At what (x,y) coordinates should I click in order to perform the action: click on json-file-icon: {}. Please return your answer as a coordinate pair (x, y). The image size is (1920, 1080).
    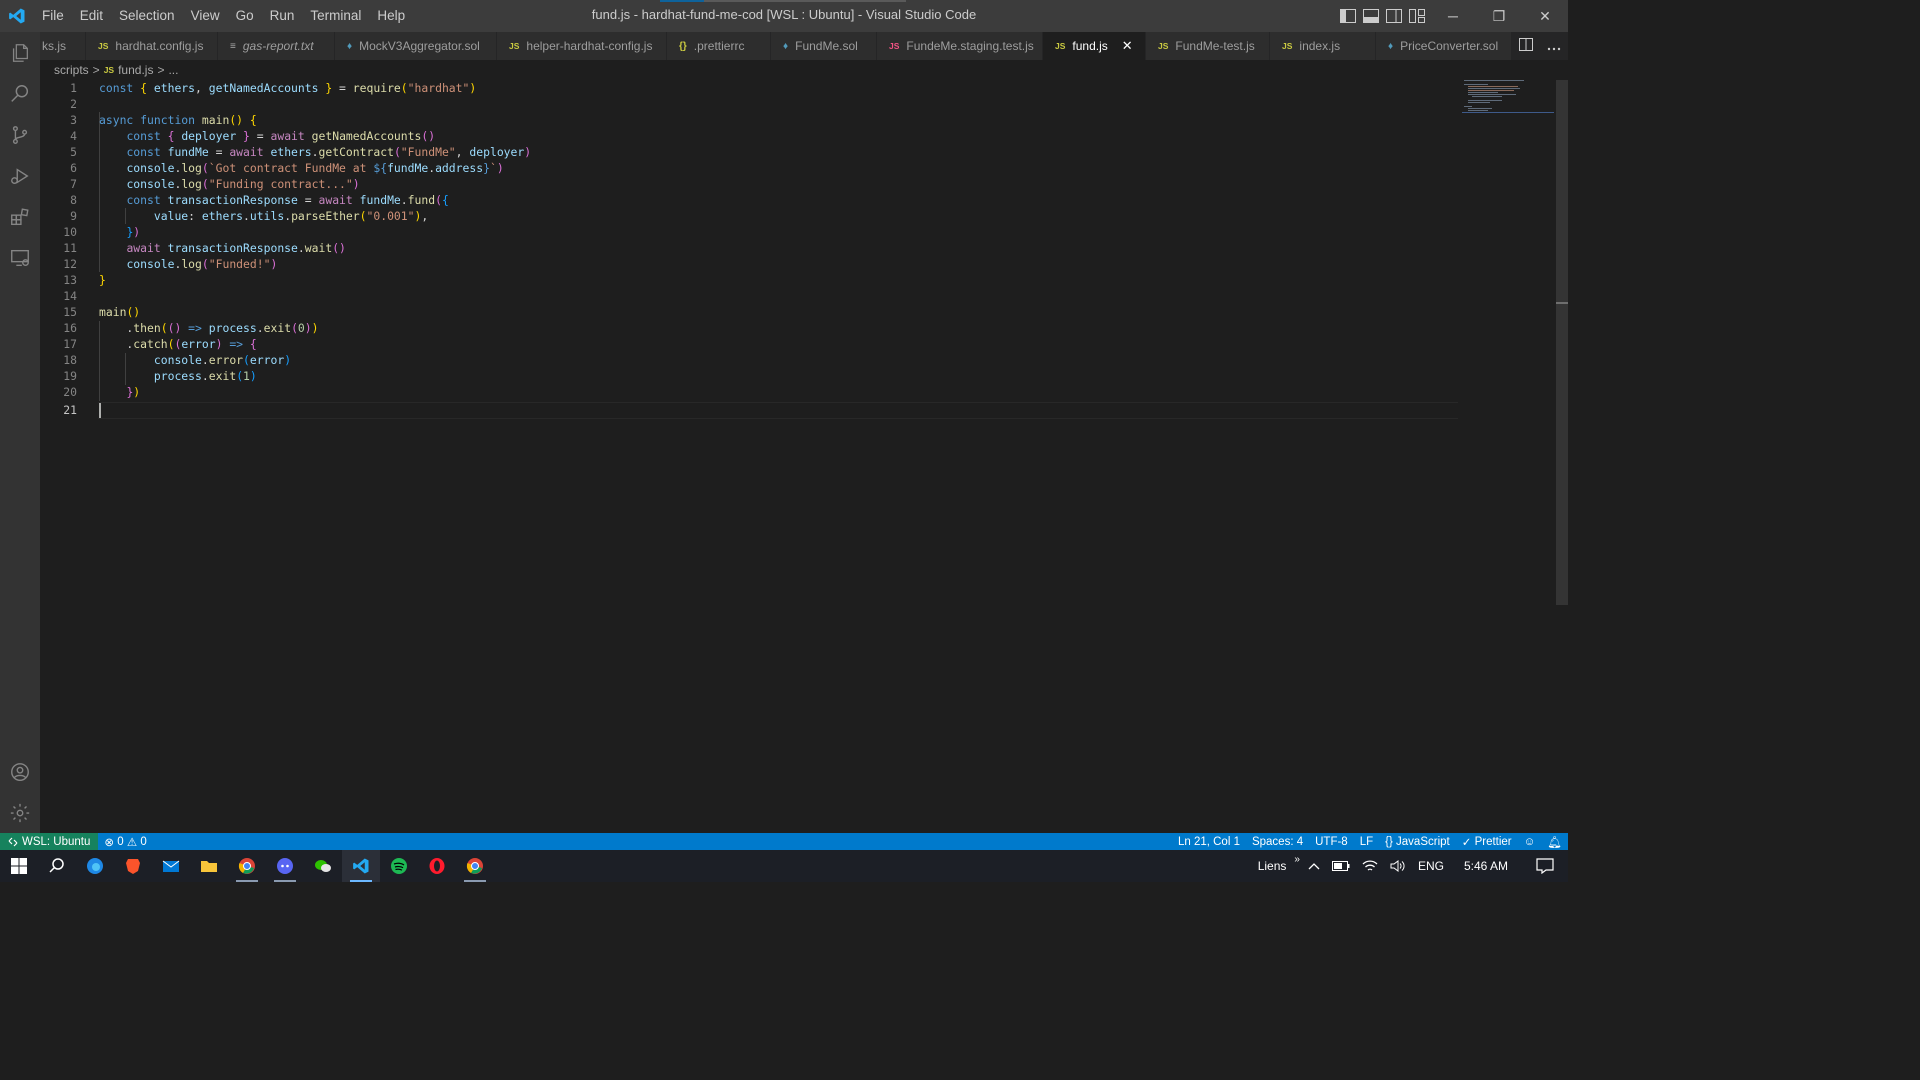
    Looking at the image, I should click on (683, 46).